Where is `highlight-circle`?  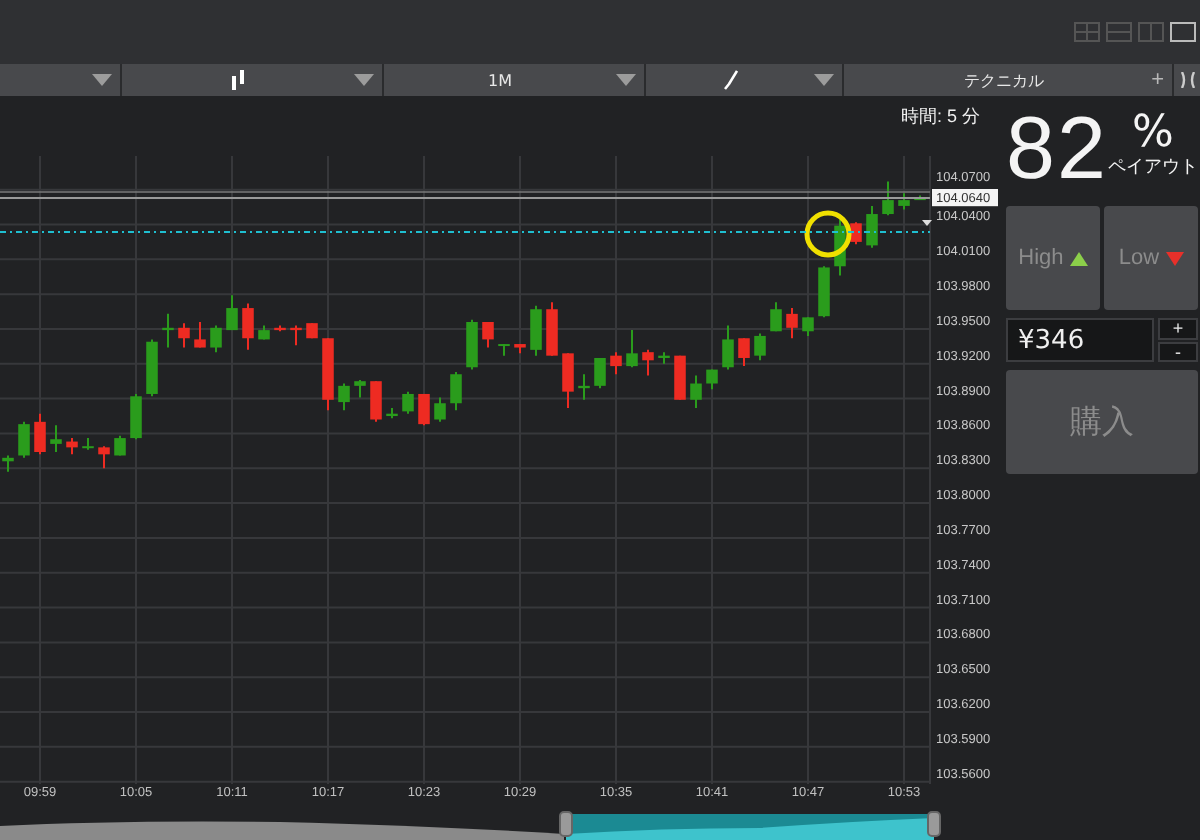 highlight-circle is located at coordinates (828, 234).